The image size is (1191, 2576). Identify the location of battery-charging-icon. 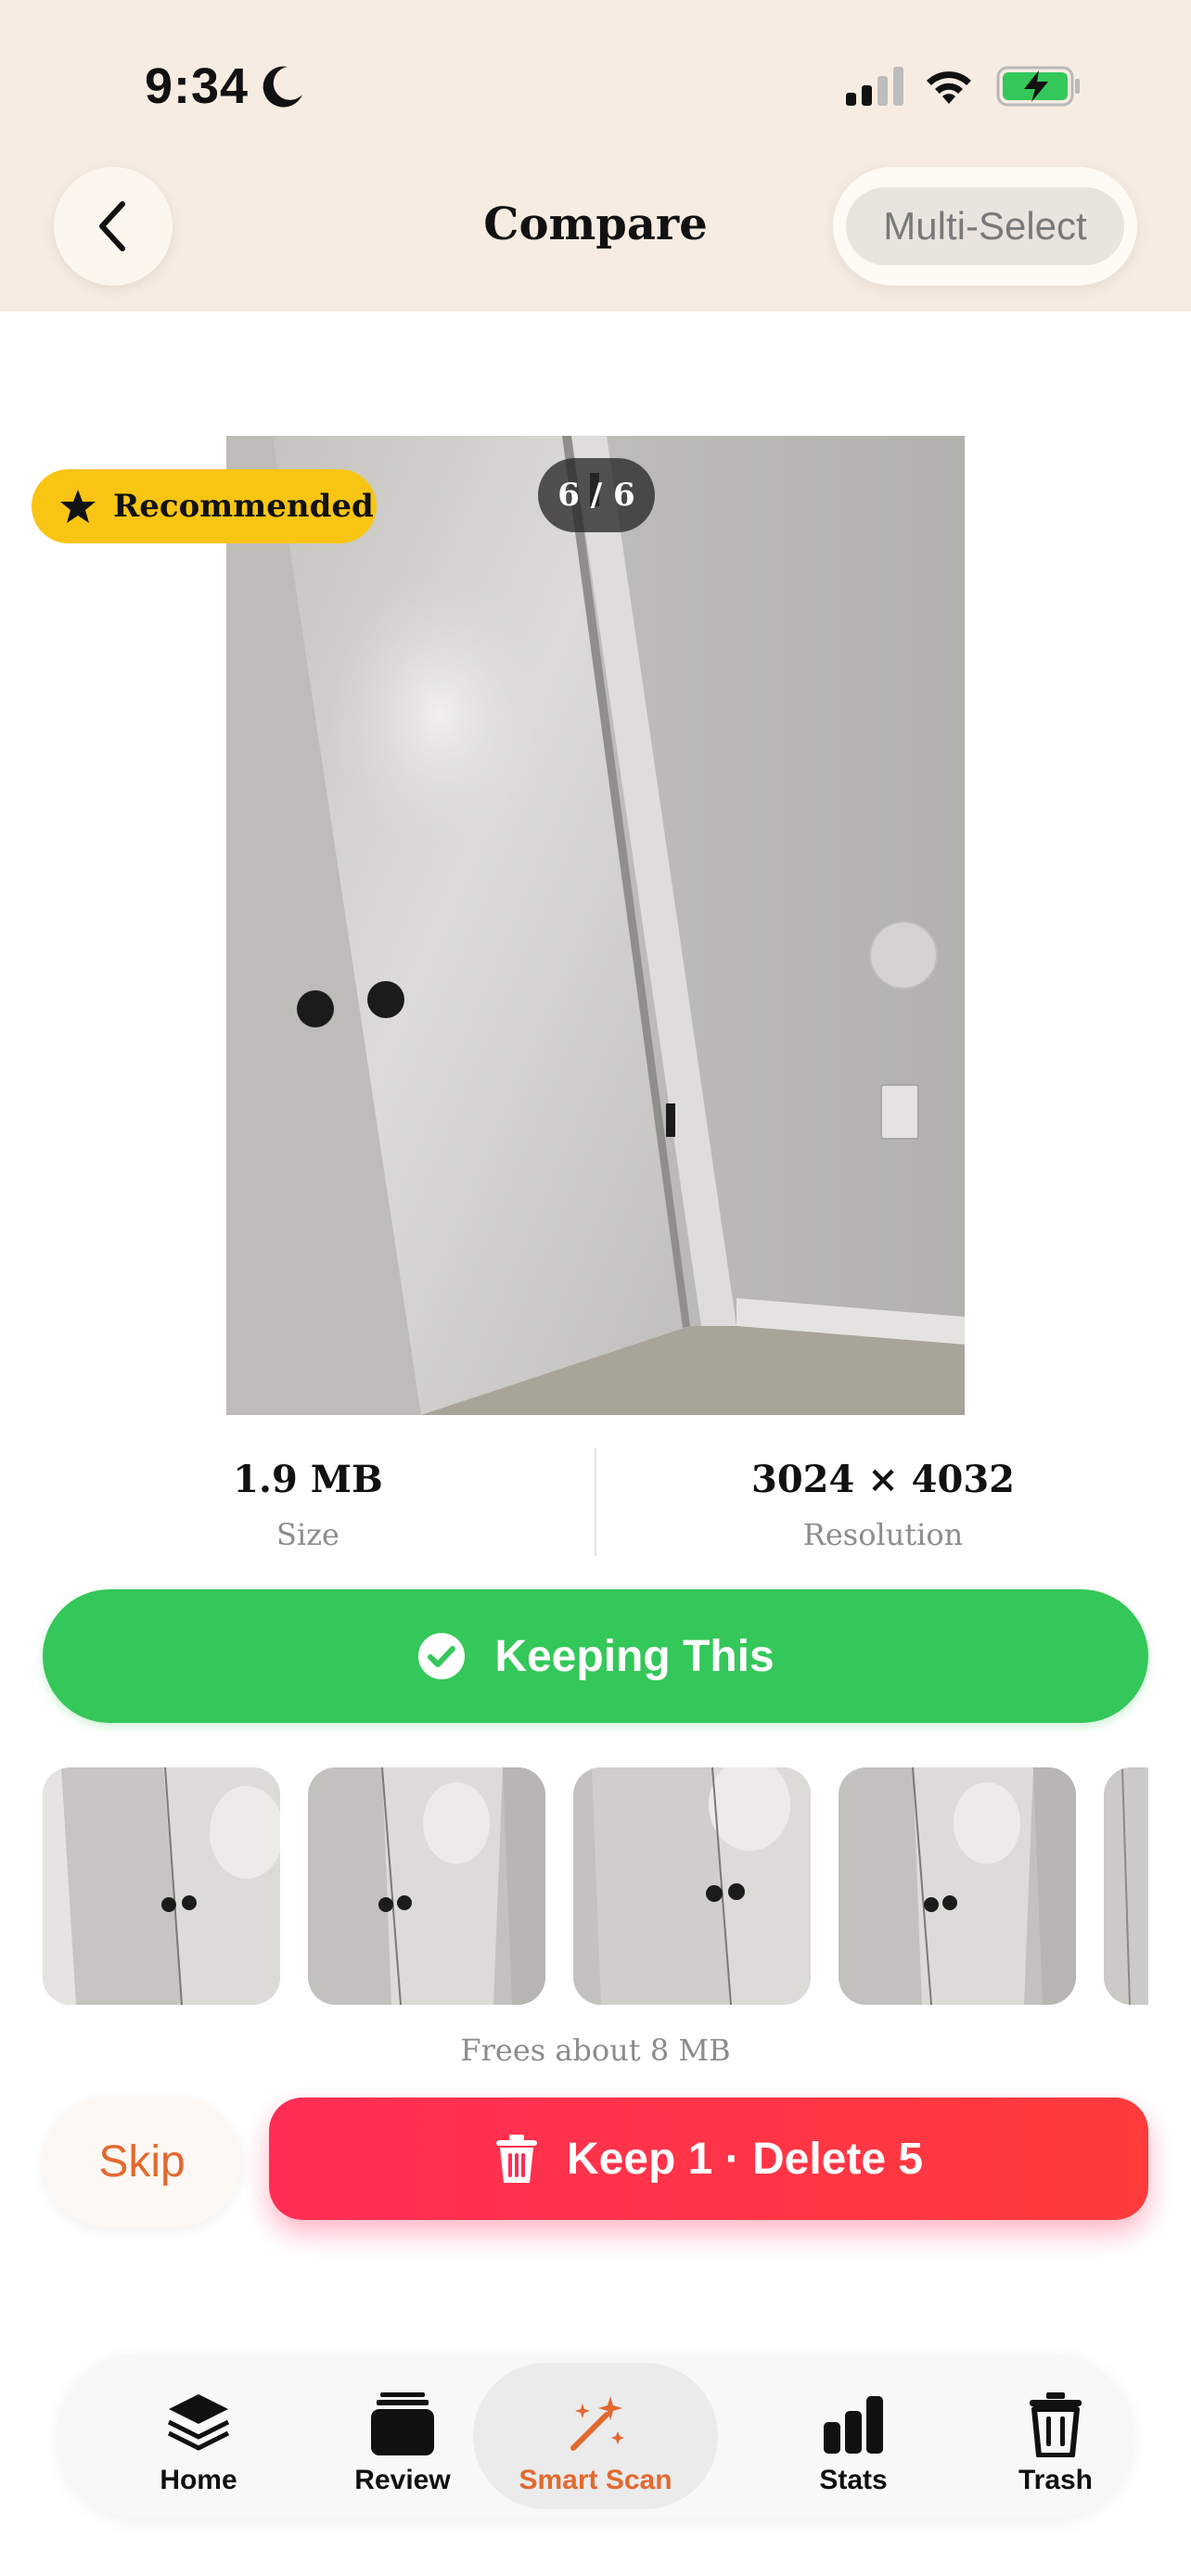
(1038, 87).